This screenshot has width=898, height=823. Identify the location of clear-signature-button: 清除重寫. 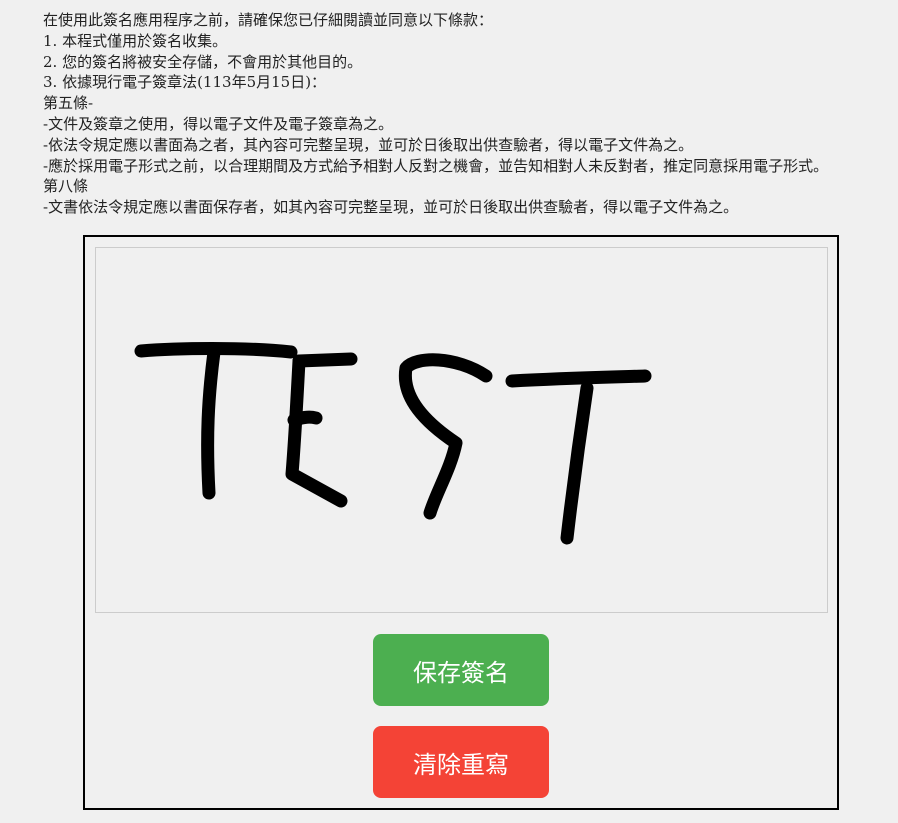
(461, 762).